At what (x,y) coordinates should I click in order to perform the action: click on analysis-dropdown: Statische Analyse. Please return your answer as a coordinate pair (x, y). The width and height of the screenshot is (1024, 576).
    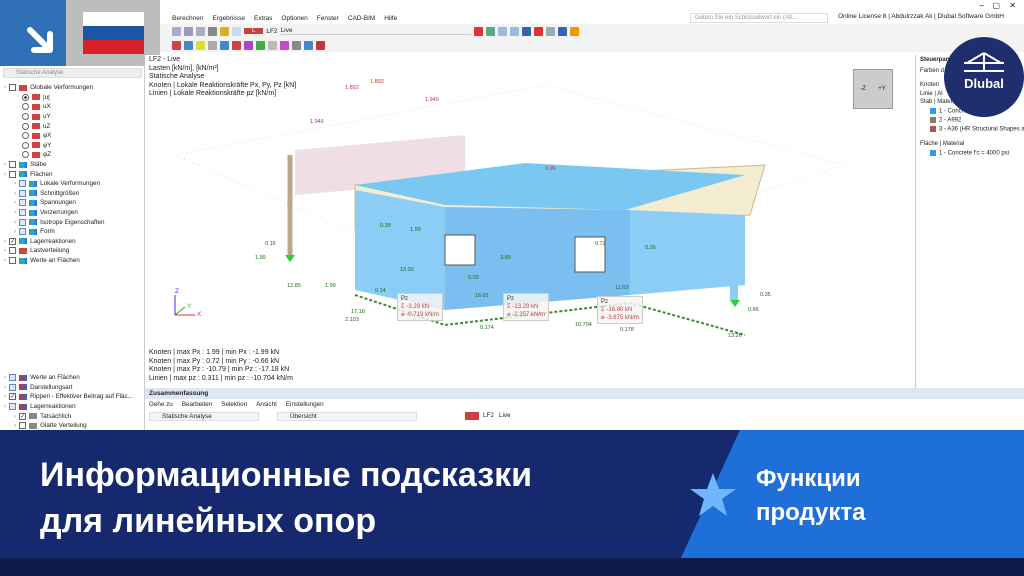
    Looking at the image, I should click on (204, 416).